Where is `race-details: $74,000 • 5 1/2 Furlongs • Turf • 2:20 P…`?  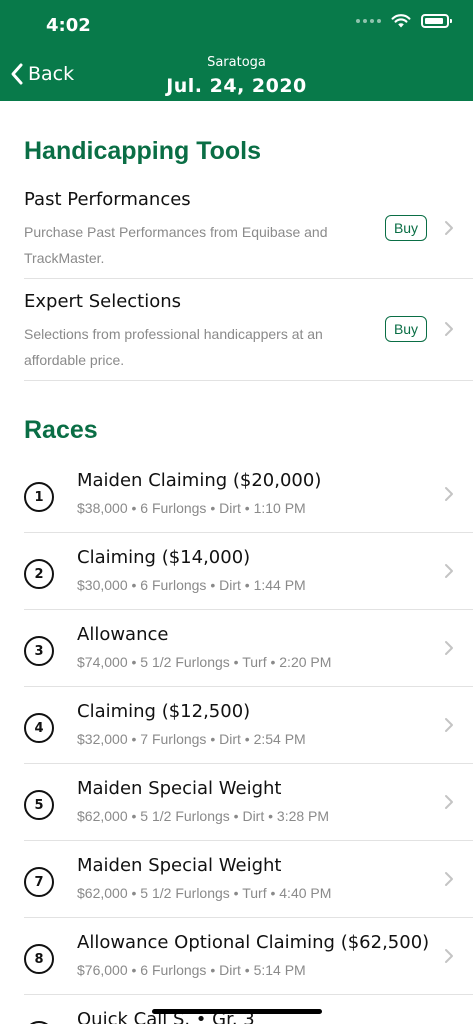 race-details: $74,000 • 5 1/2 Furlongs • Turf • 2:20 P… is located at coordinates (204, 662).